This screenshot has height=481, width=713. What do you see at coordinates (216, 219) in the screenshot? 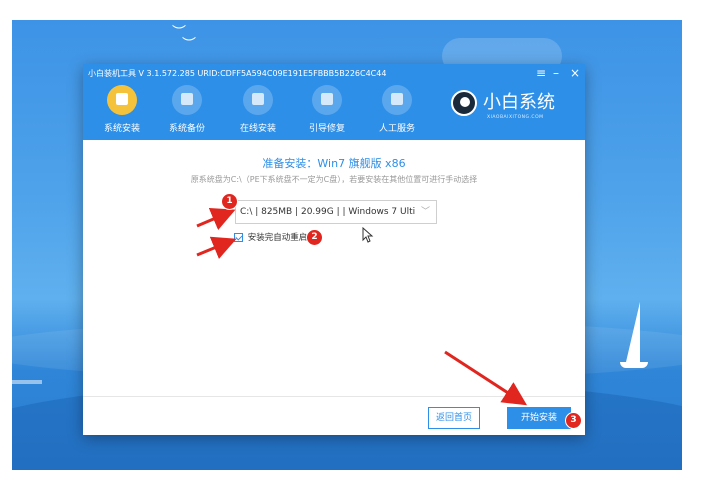
I see `arrow-to-disk-select` at bounding box center [216, 219].